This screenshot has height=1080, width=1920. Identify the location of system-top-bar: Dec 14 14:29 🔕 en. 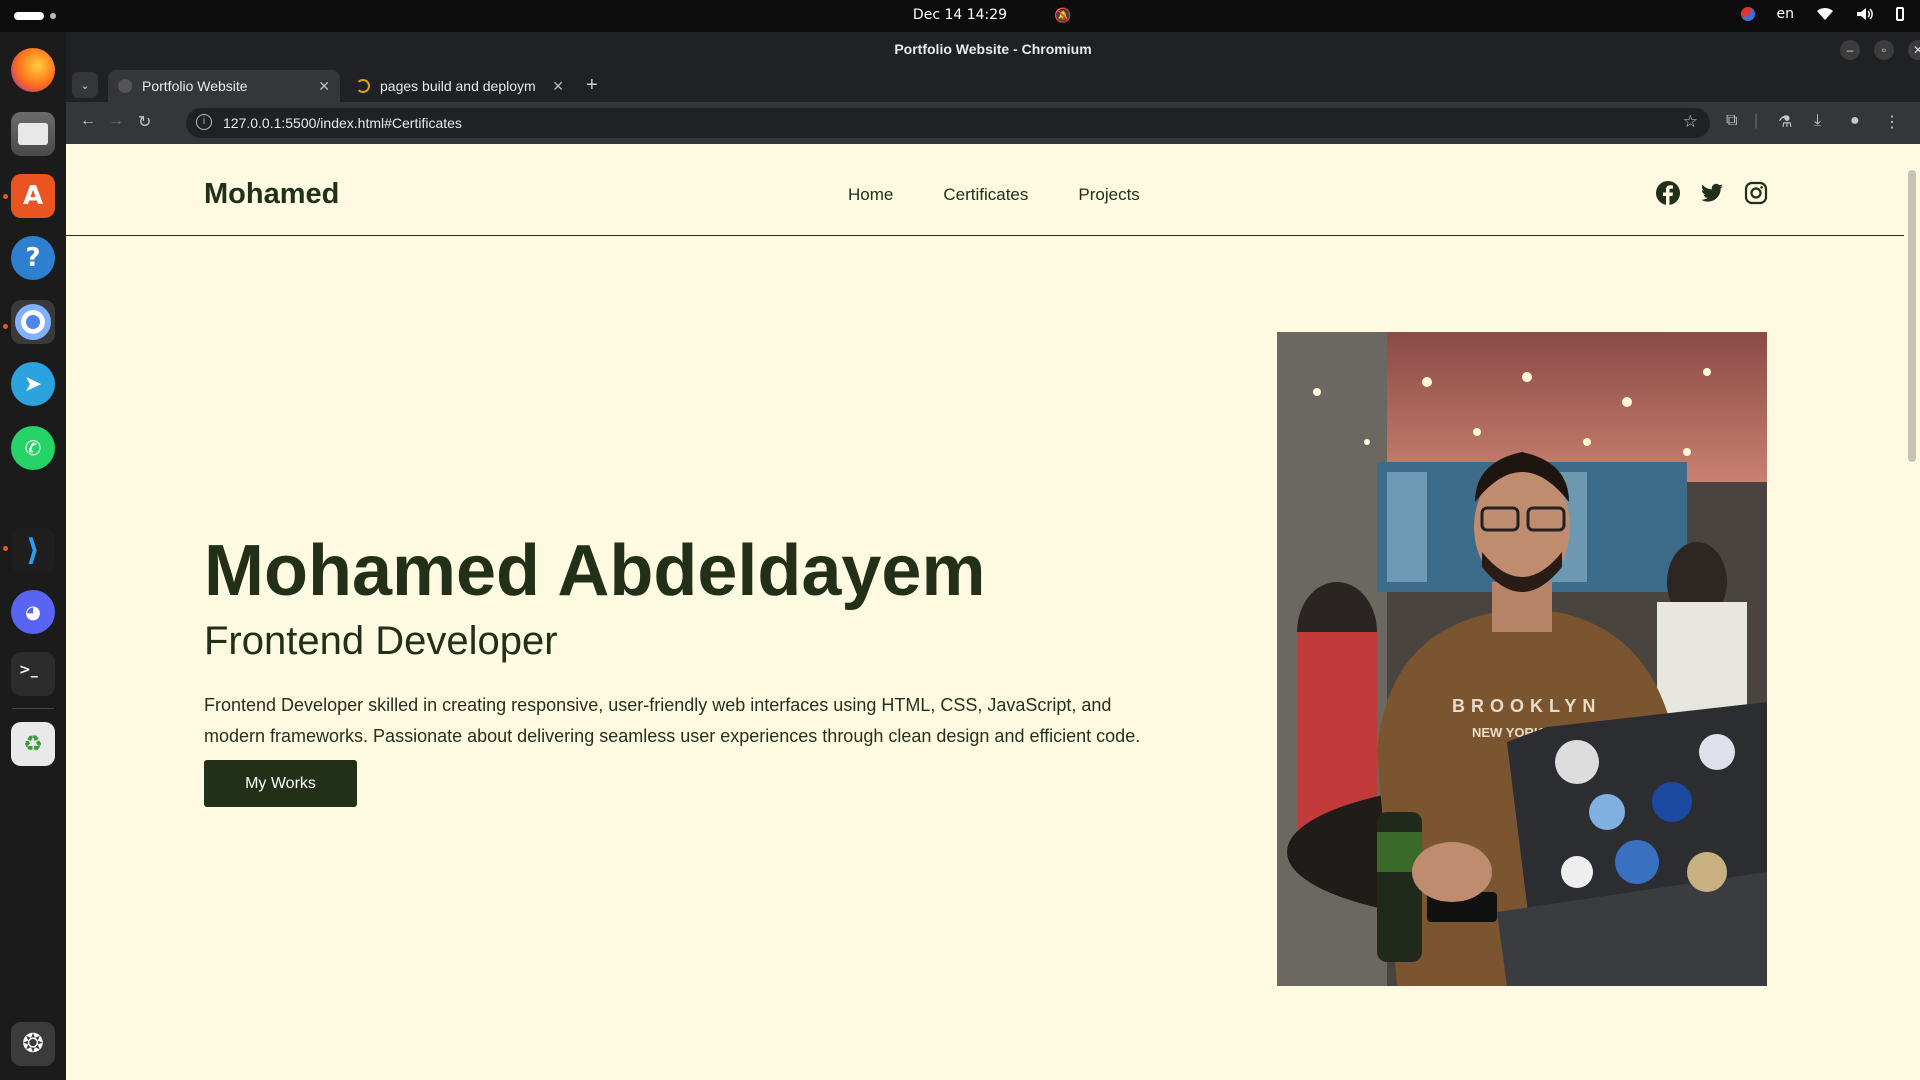
(960, 16).